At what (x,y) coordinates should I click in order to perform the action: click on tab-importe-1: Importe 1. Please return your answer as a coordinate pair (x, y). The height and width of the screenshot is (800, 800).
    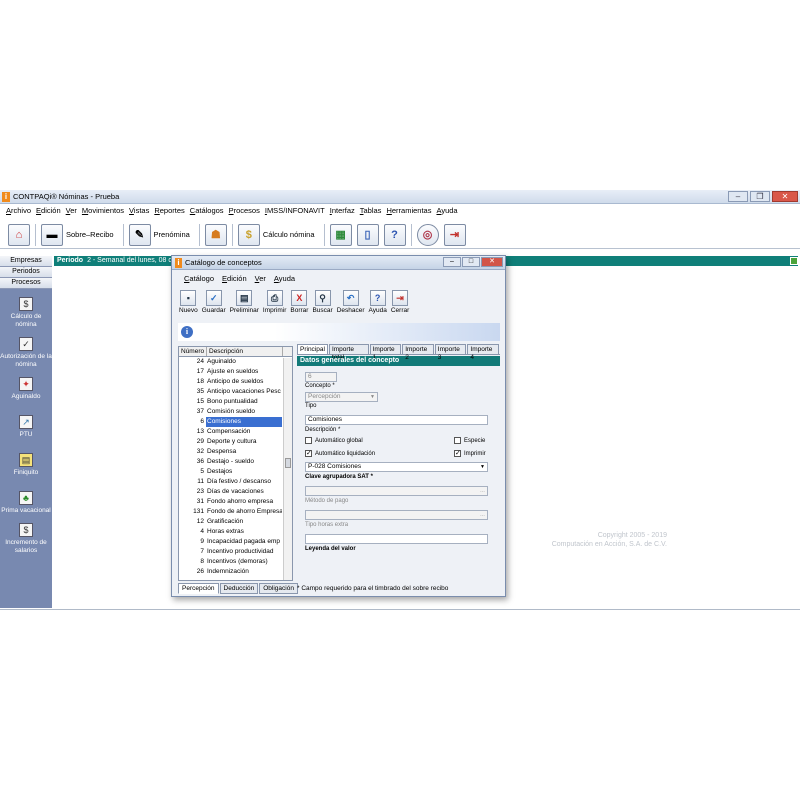
    Looking at the image, I should click on (385, 352).